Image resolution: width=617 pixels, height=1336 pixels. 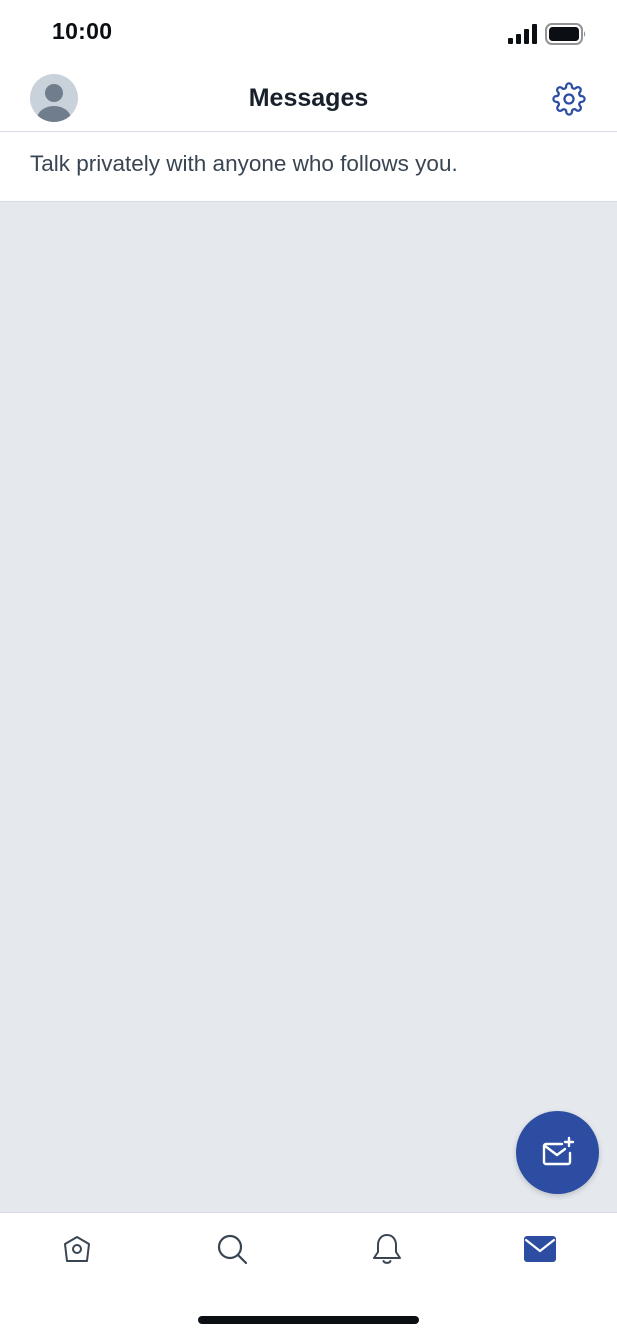 I want to click on tab-search, so click(x=232, y=1249).